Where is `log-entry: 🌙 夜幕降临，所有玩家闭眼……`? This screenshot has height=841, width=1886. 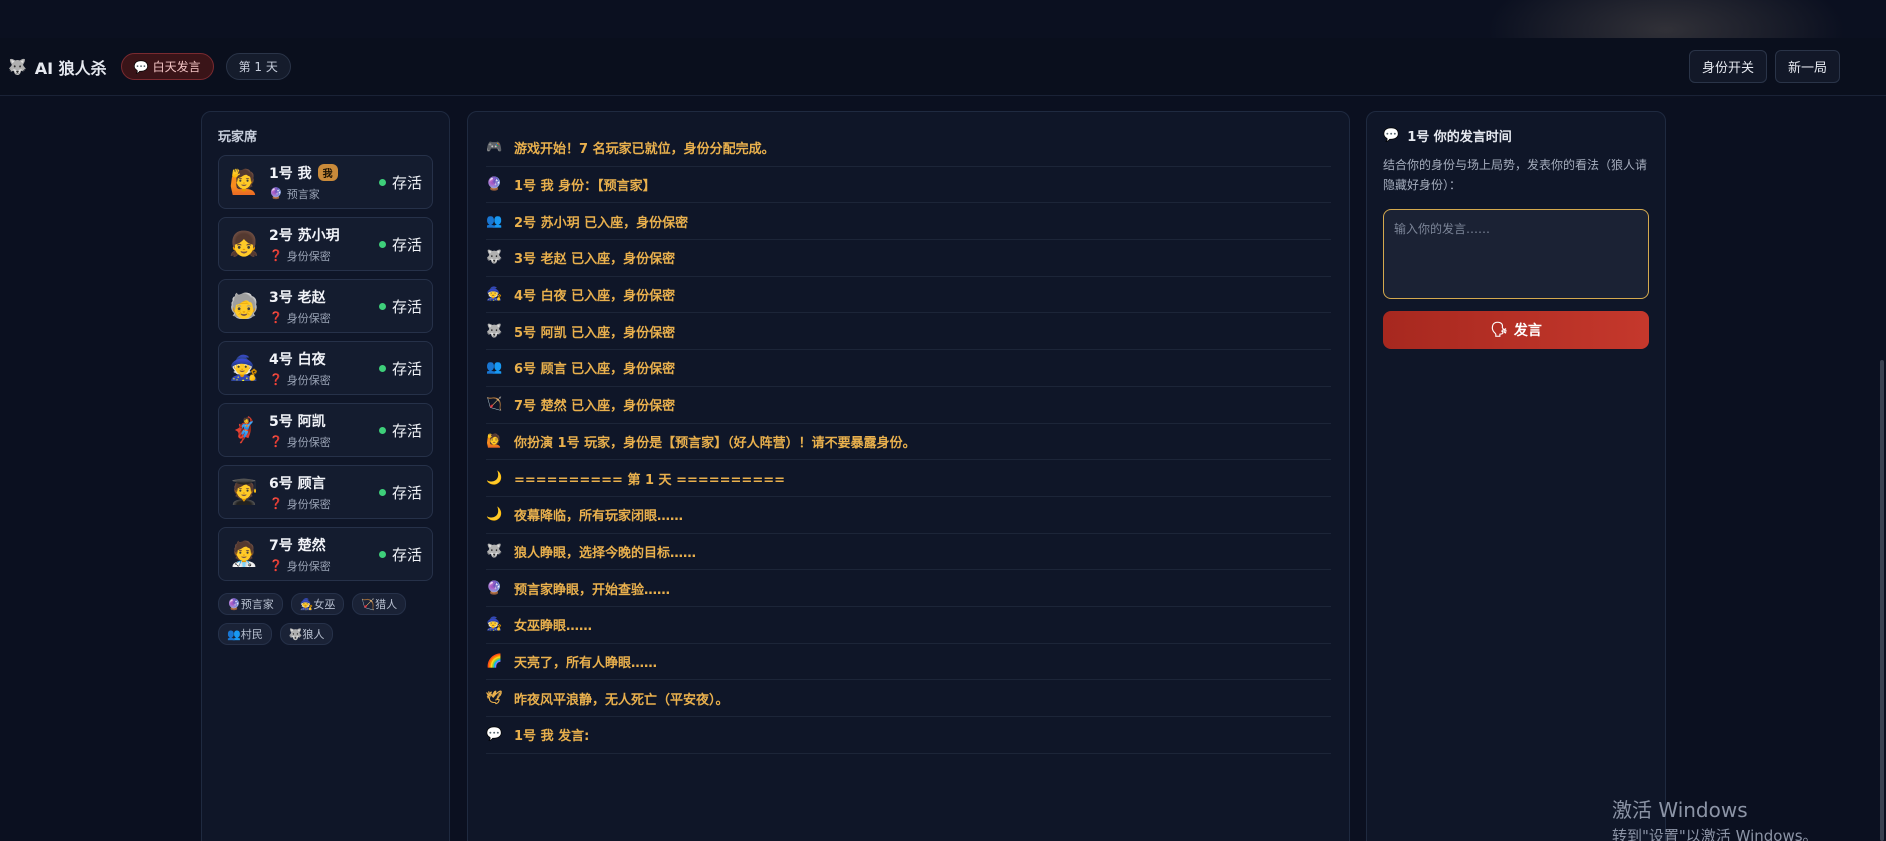
log-entry: 🌙 夜幕降临，所有玩家闭眼…… is located at coordinates (908, 515).